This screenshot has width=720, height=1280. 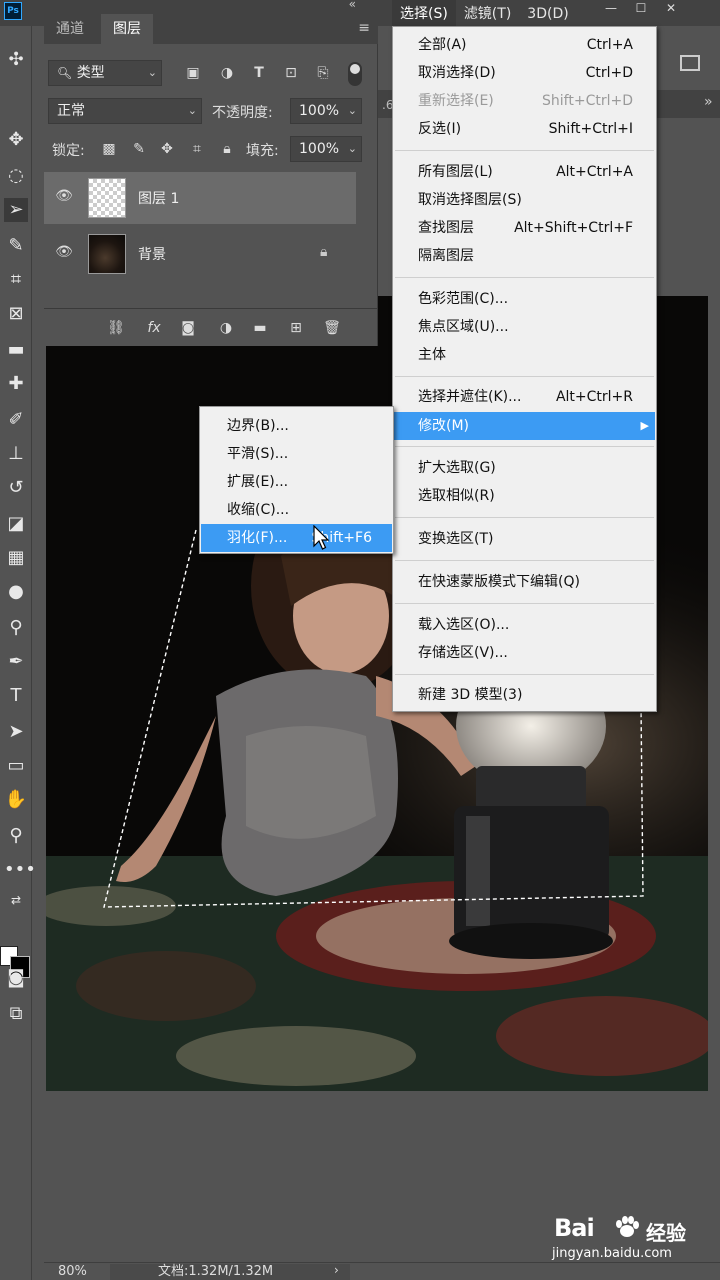 What do you see at coordinates (336, 1270) in the screenshot?
I see `status-menu-icon: ›` at bounding box center [336, 1270].